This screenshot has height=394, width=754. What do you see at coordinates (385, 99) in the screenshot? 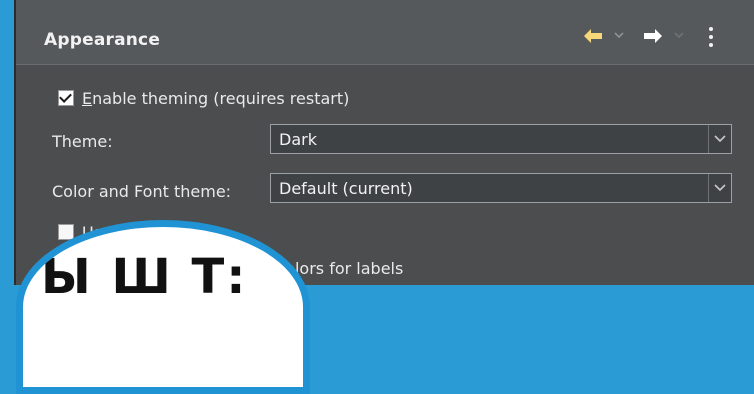
I see `enable-theming-row: Enable theming (requires restart)` at bounding box center [385, 99].